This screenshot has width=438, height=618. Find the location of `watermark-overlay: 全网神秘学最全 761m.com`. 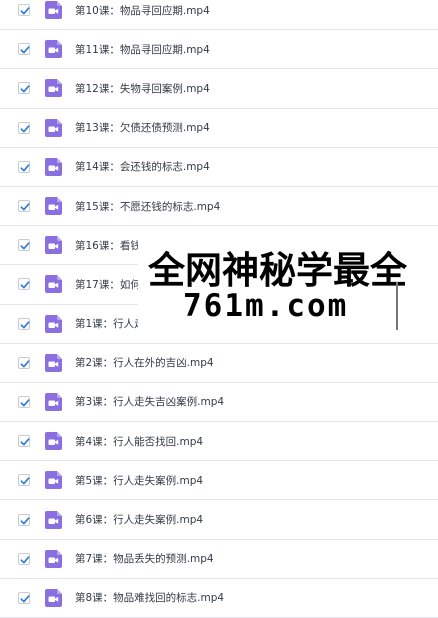

watermark-overlay: 全网神秘学最全 761m.com is located at coordinates (288, 288).